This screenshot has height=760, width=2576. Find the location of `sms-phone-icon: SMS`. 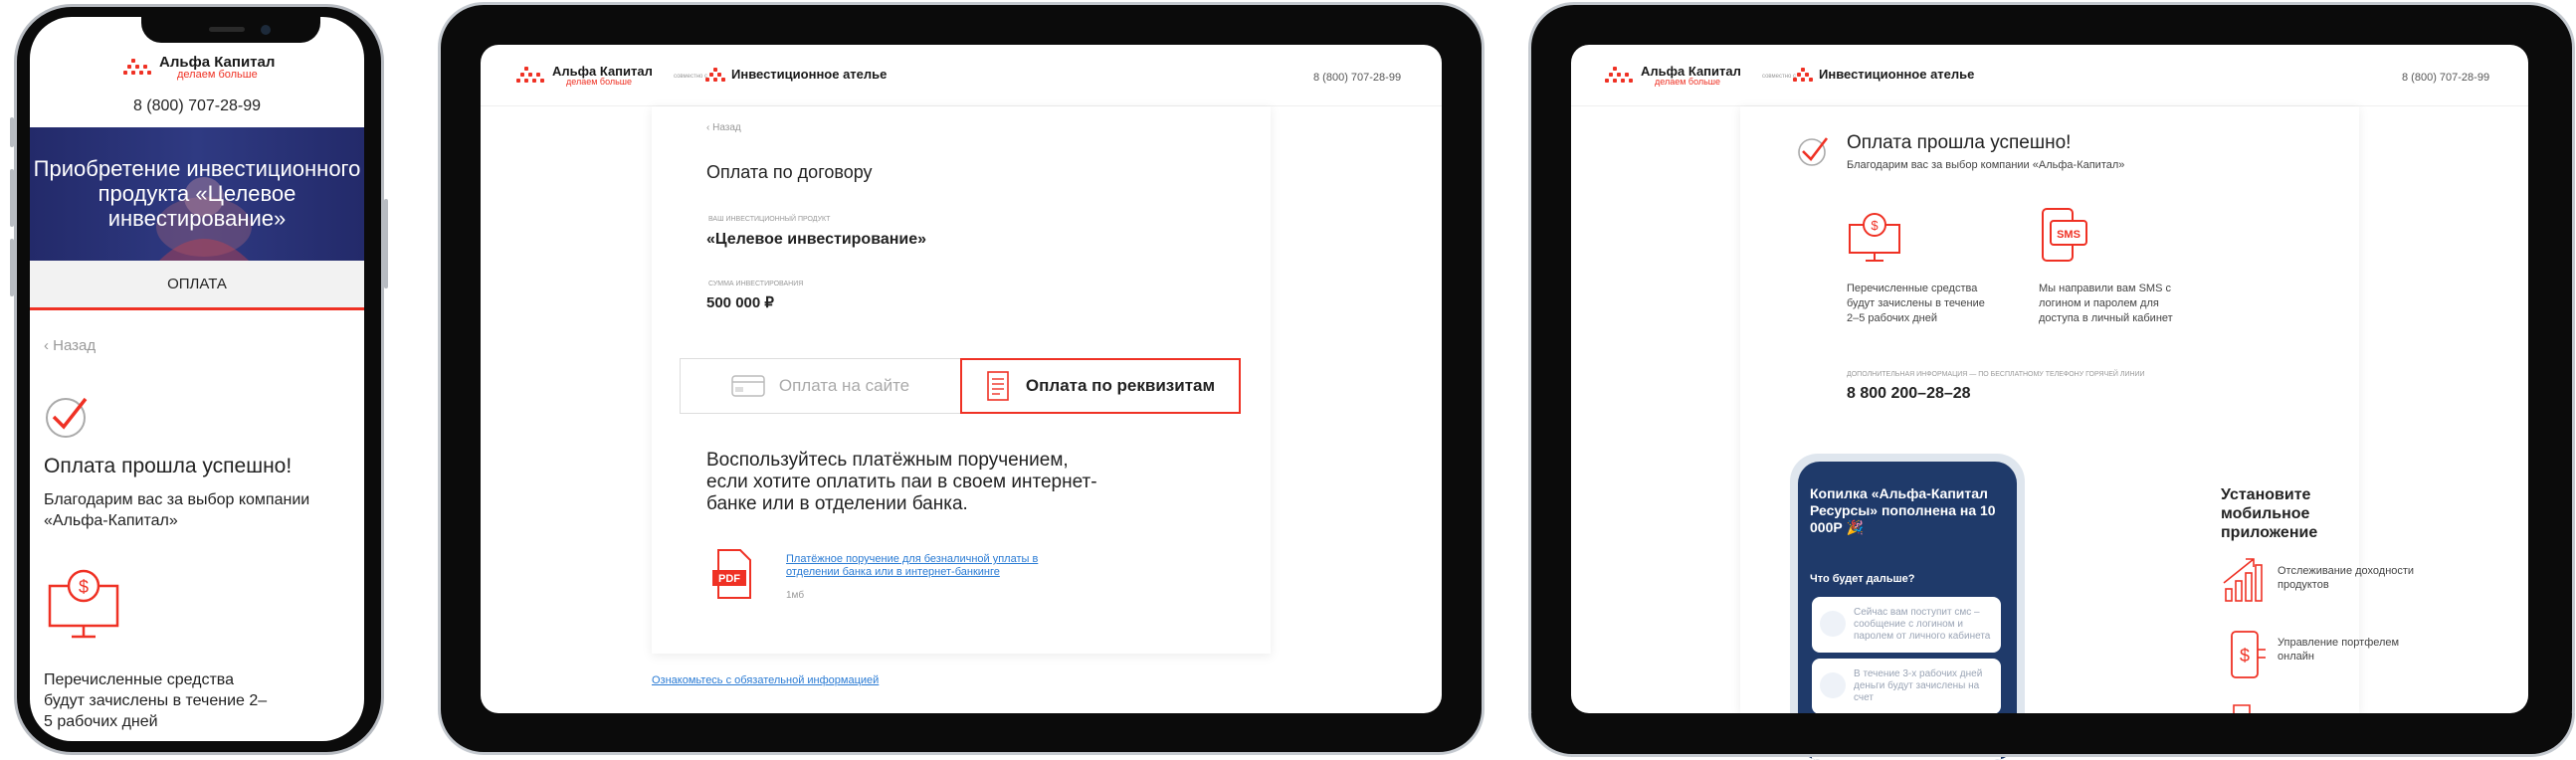

sms-phone-icon: SMS is located at coordinates (2064, 235).